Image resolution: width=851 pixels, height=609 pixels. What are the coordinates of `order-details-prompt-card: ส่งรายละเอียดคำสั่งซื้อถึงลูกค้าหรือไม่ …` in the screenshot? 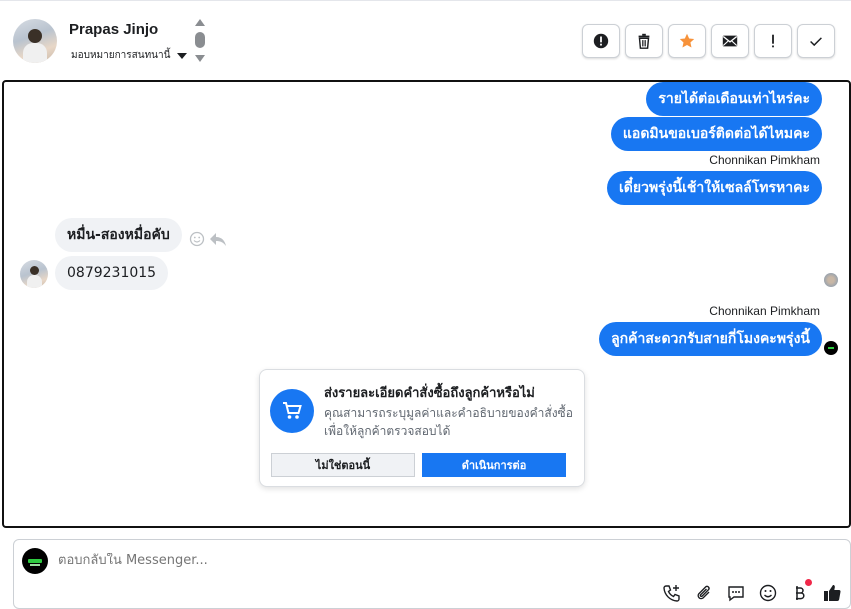 It's located at (422, 428).